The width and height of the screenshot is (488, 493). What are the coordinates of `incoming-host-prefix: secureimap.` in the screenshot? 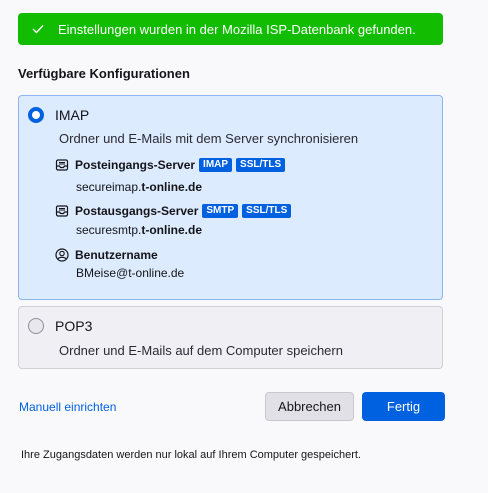 It's located at (109, 187).